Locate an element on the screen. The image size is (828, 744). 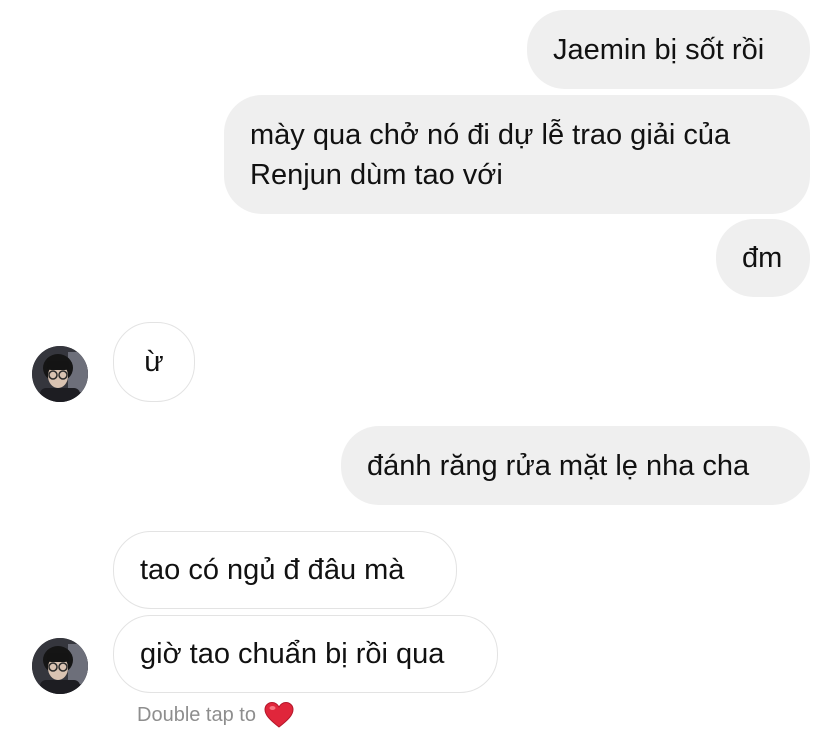
message-text: Jaemin bị sốt rồi is located at coordinates (659, 49).